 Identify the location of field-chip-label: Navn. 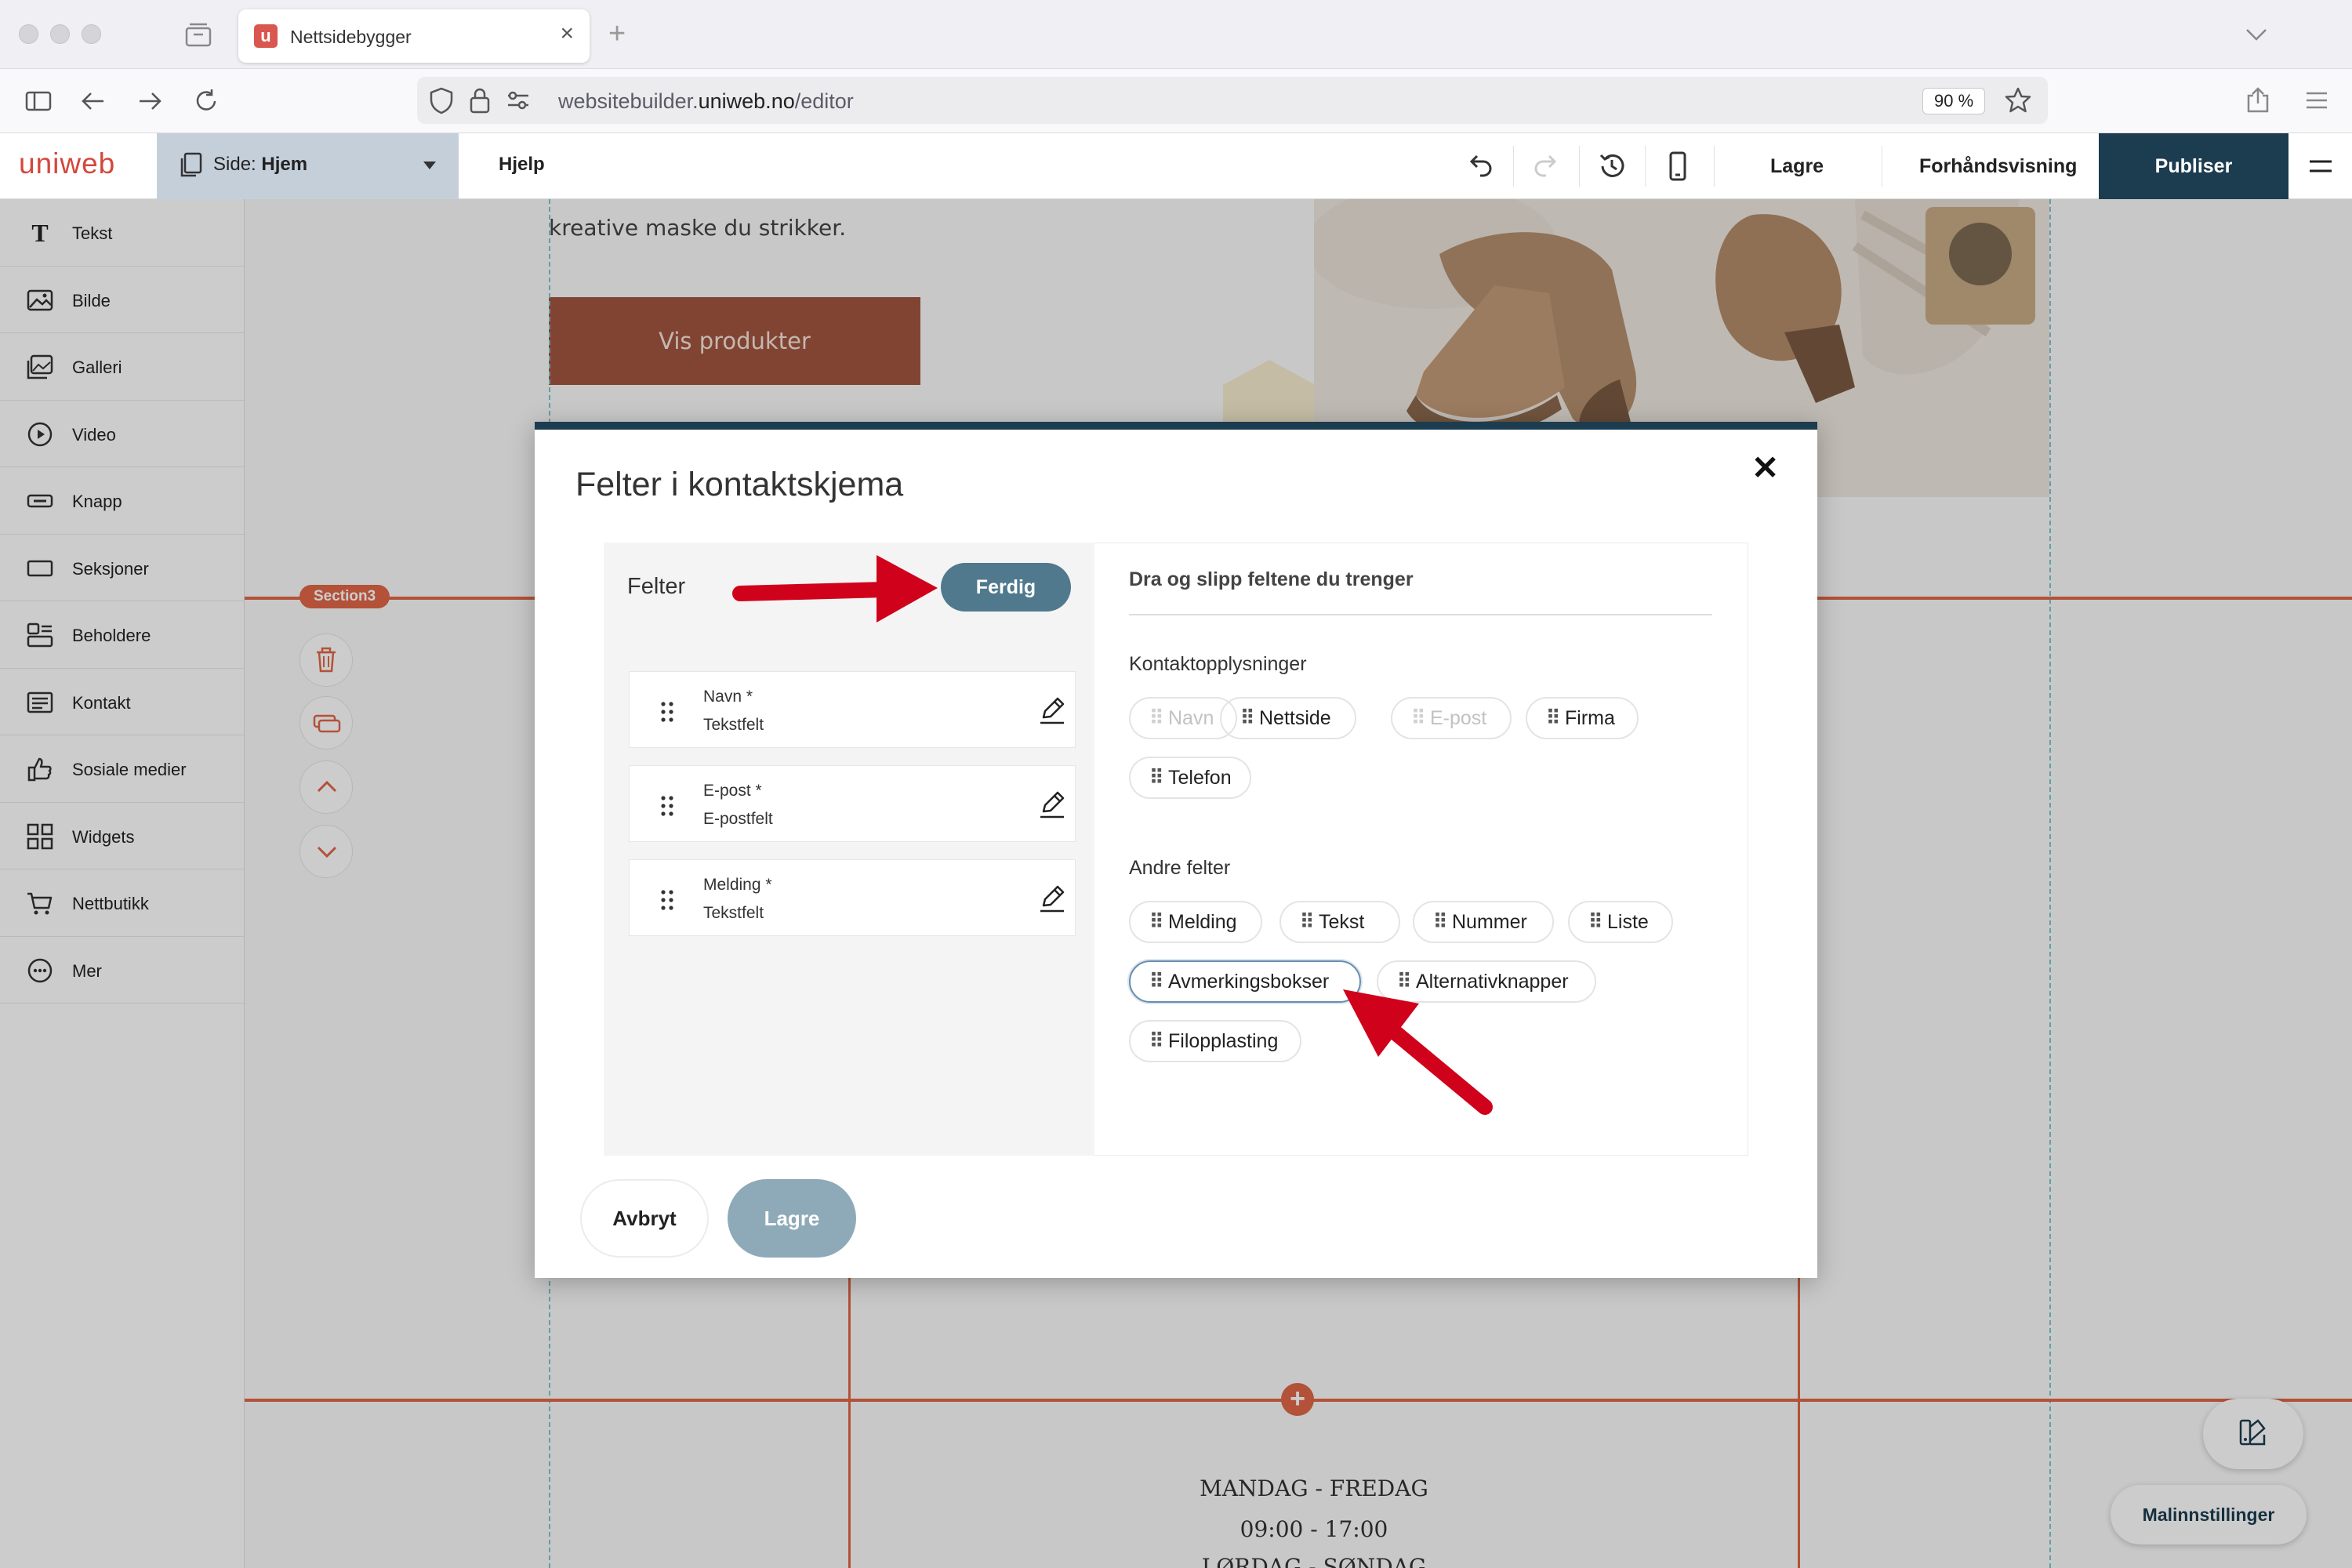
(1191, 718).